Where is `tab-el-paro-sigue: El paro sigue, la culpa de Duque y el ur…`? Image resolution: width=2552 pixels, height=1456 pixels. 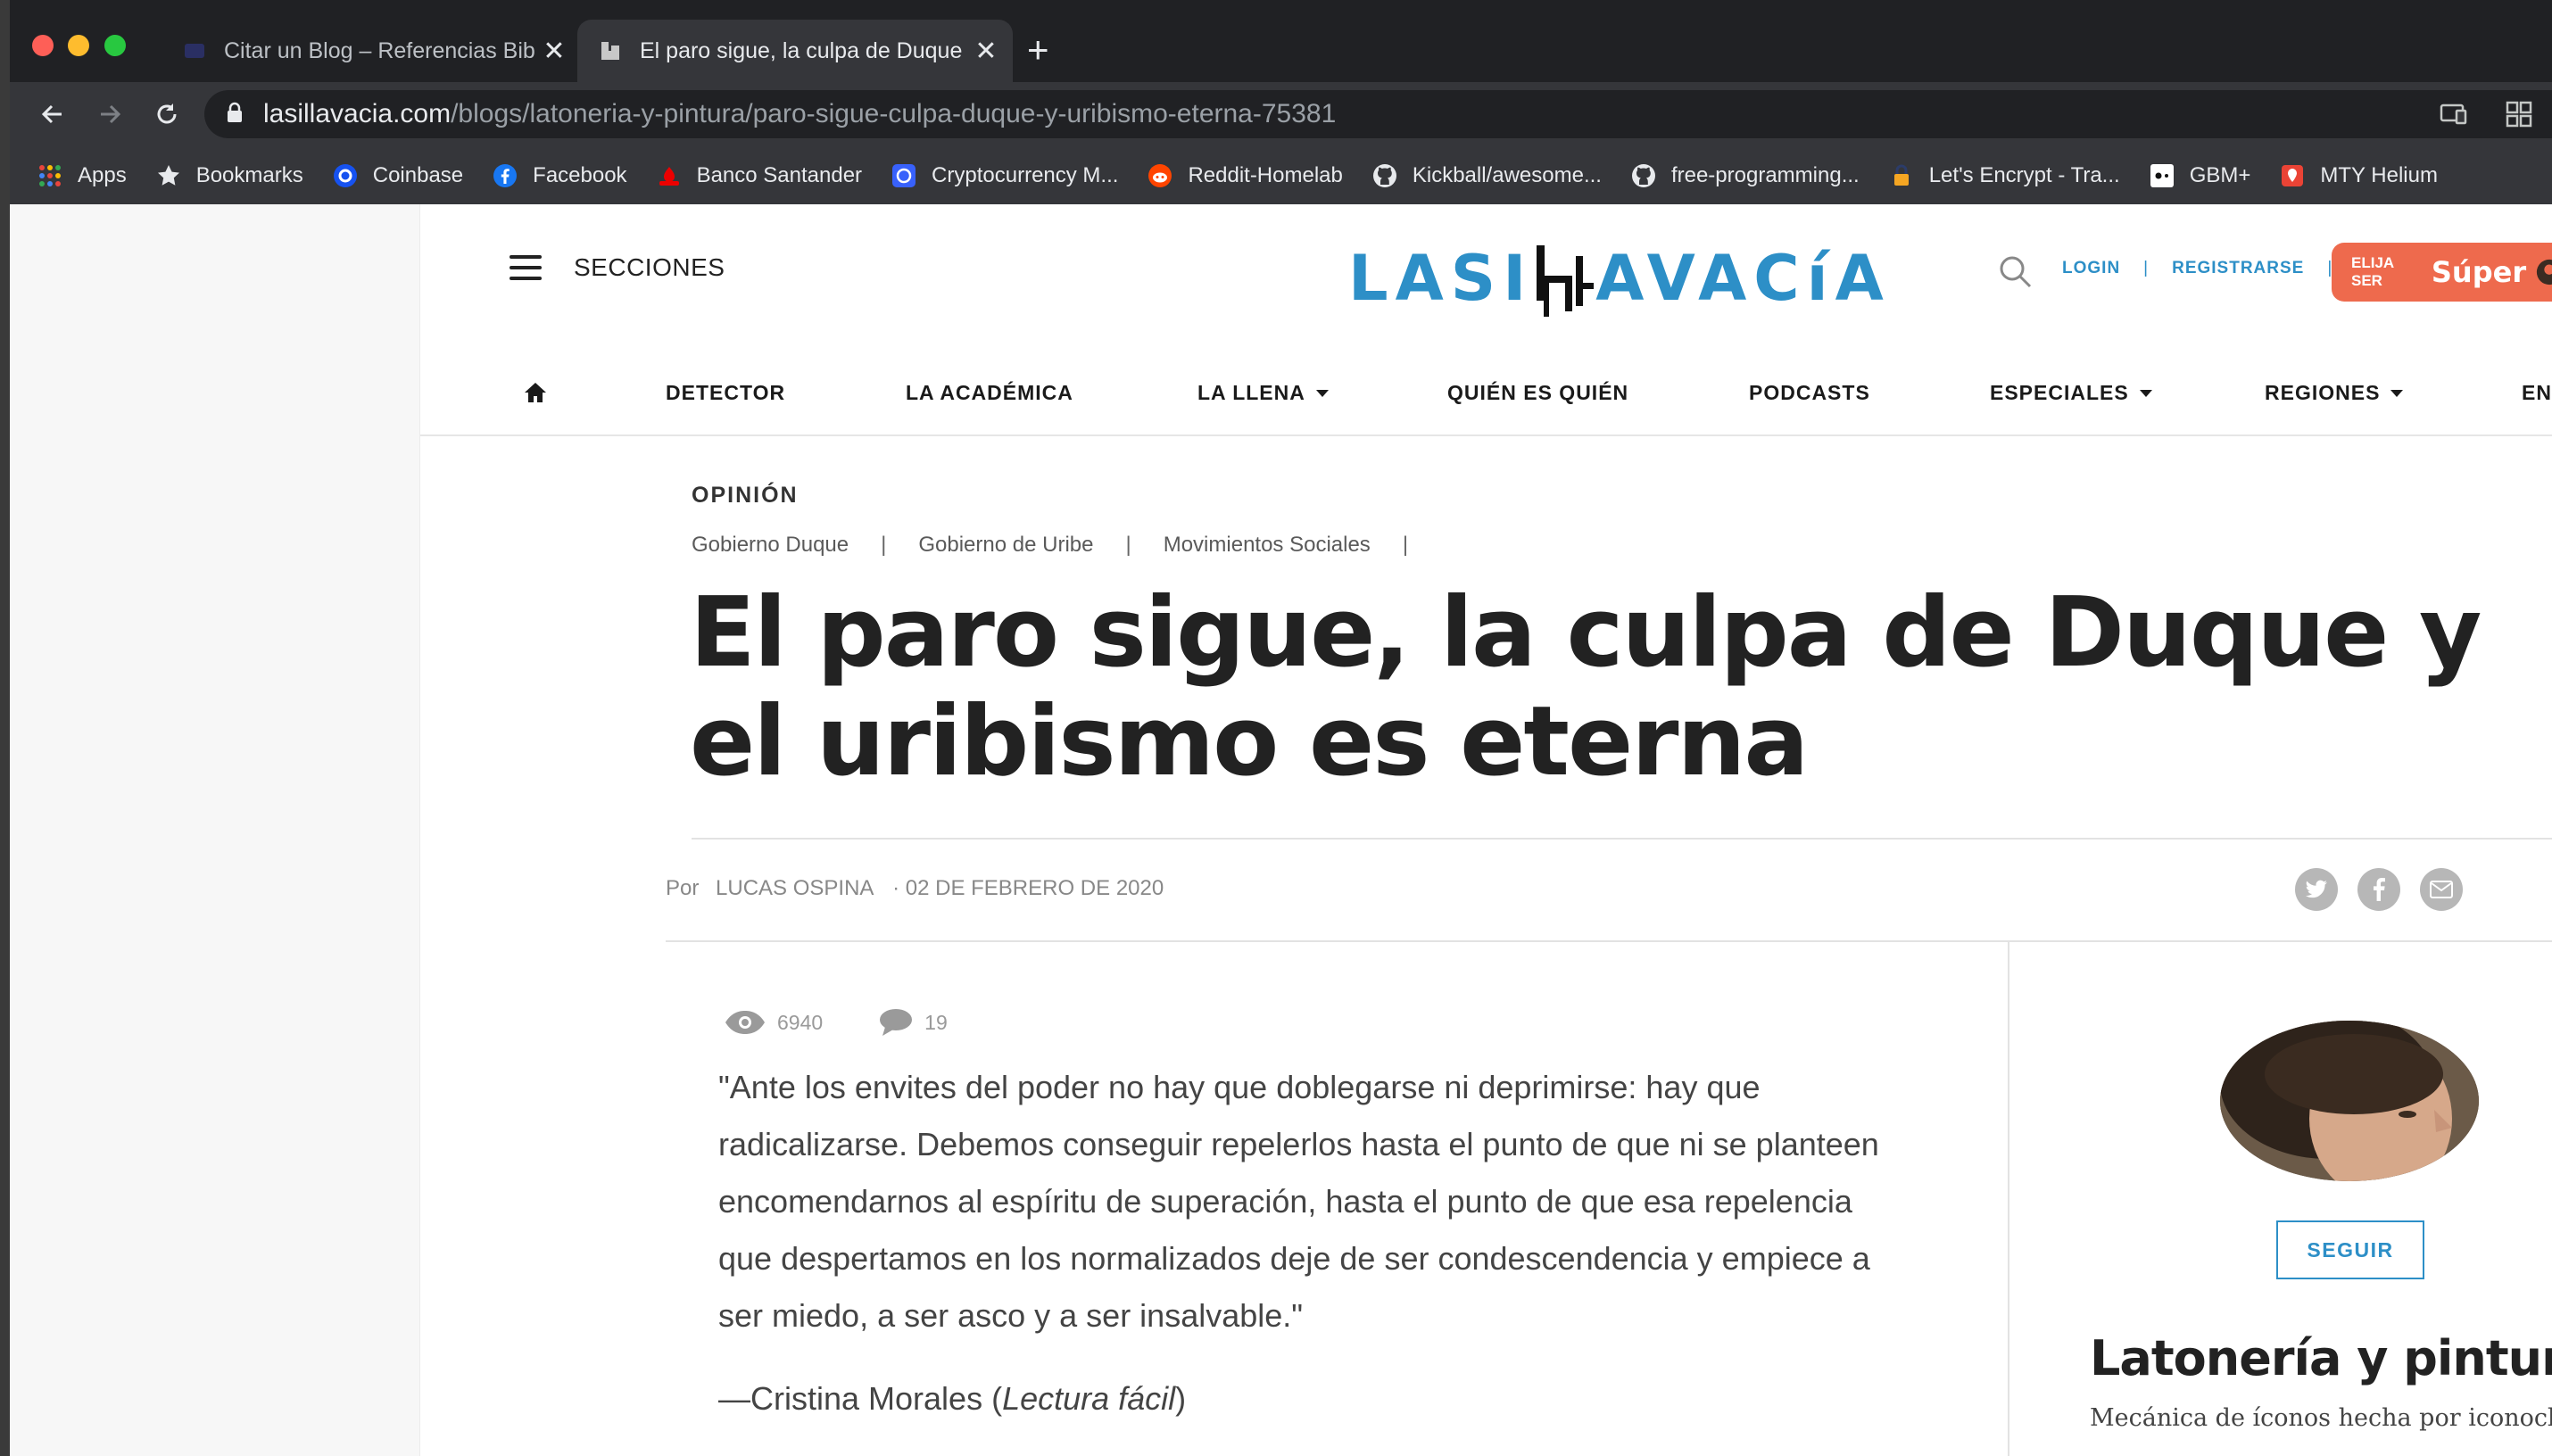 tab-el-paro-sigue: El paro sigue, la culpa de Duque y el ur… is located at coordinates (795, 51).